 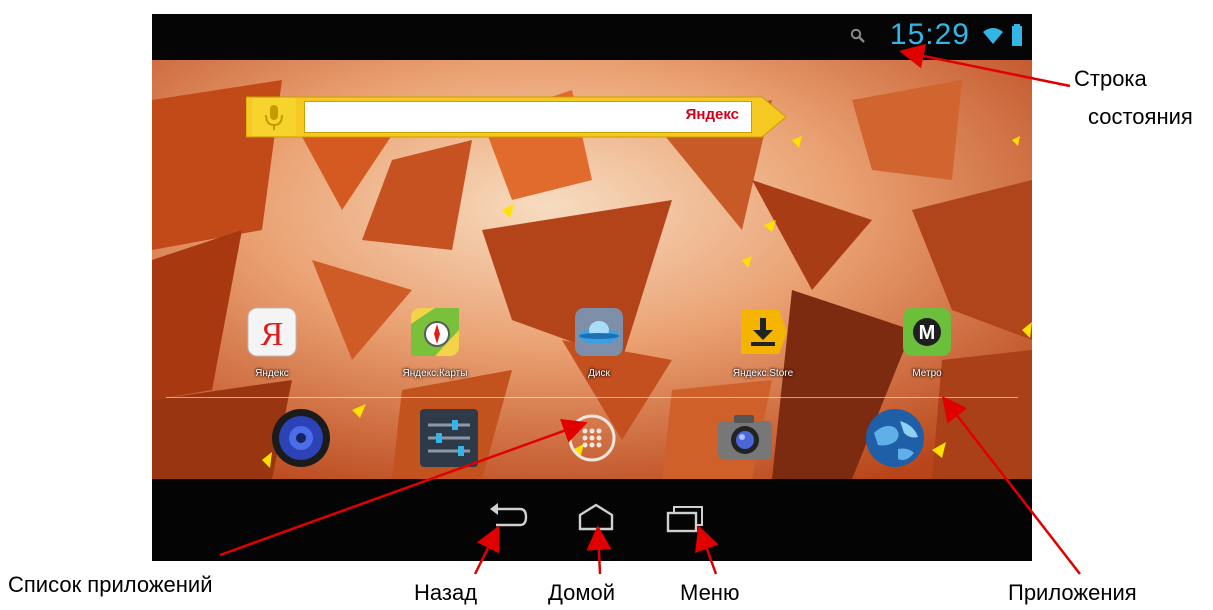 I want to click on callout-apps: Приложения, so click(x=1072, y=592).